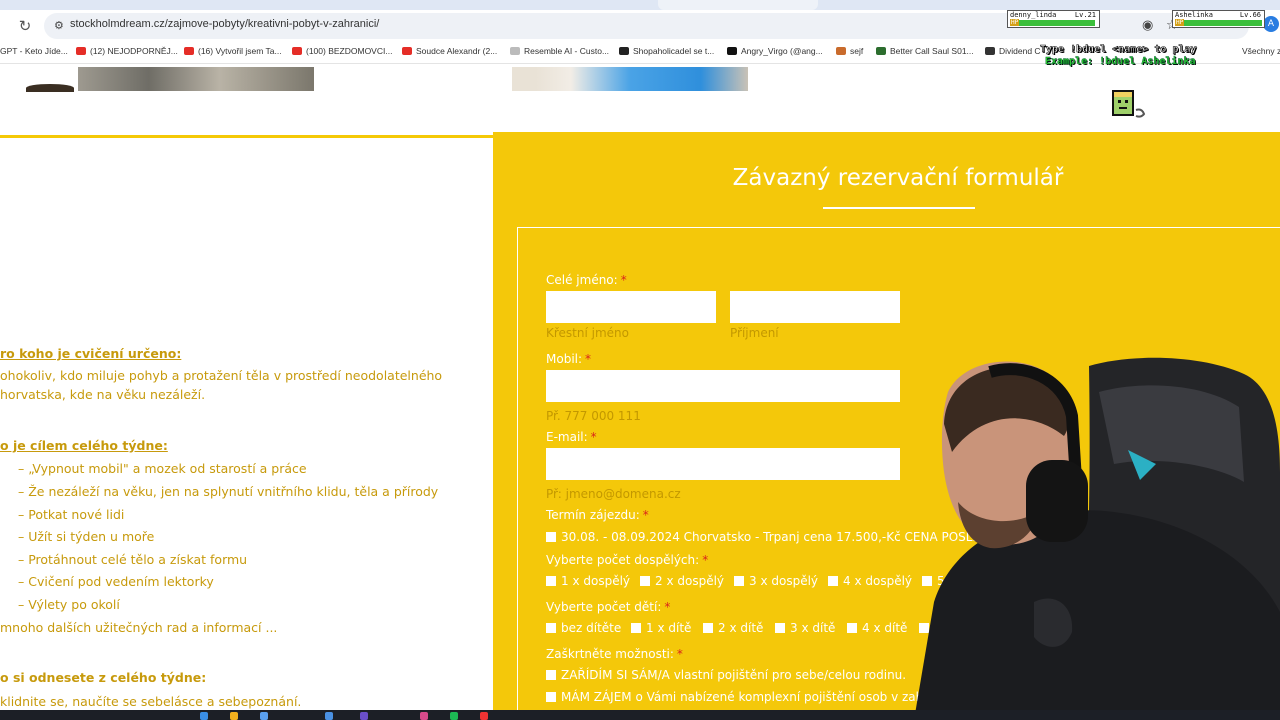  What do you see at coordinates (841, 51) in the screenshot?
I see `fox-icon` at bounding box center [841, 51].